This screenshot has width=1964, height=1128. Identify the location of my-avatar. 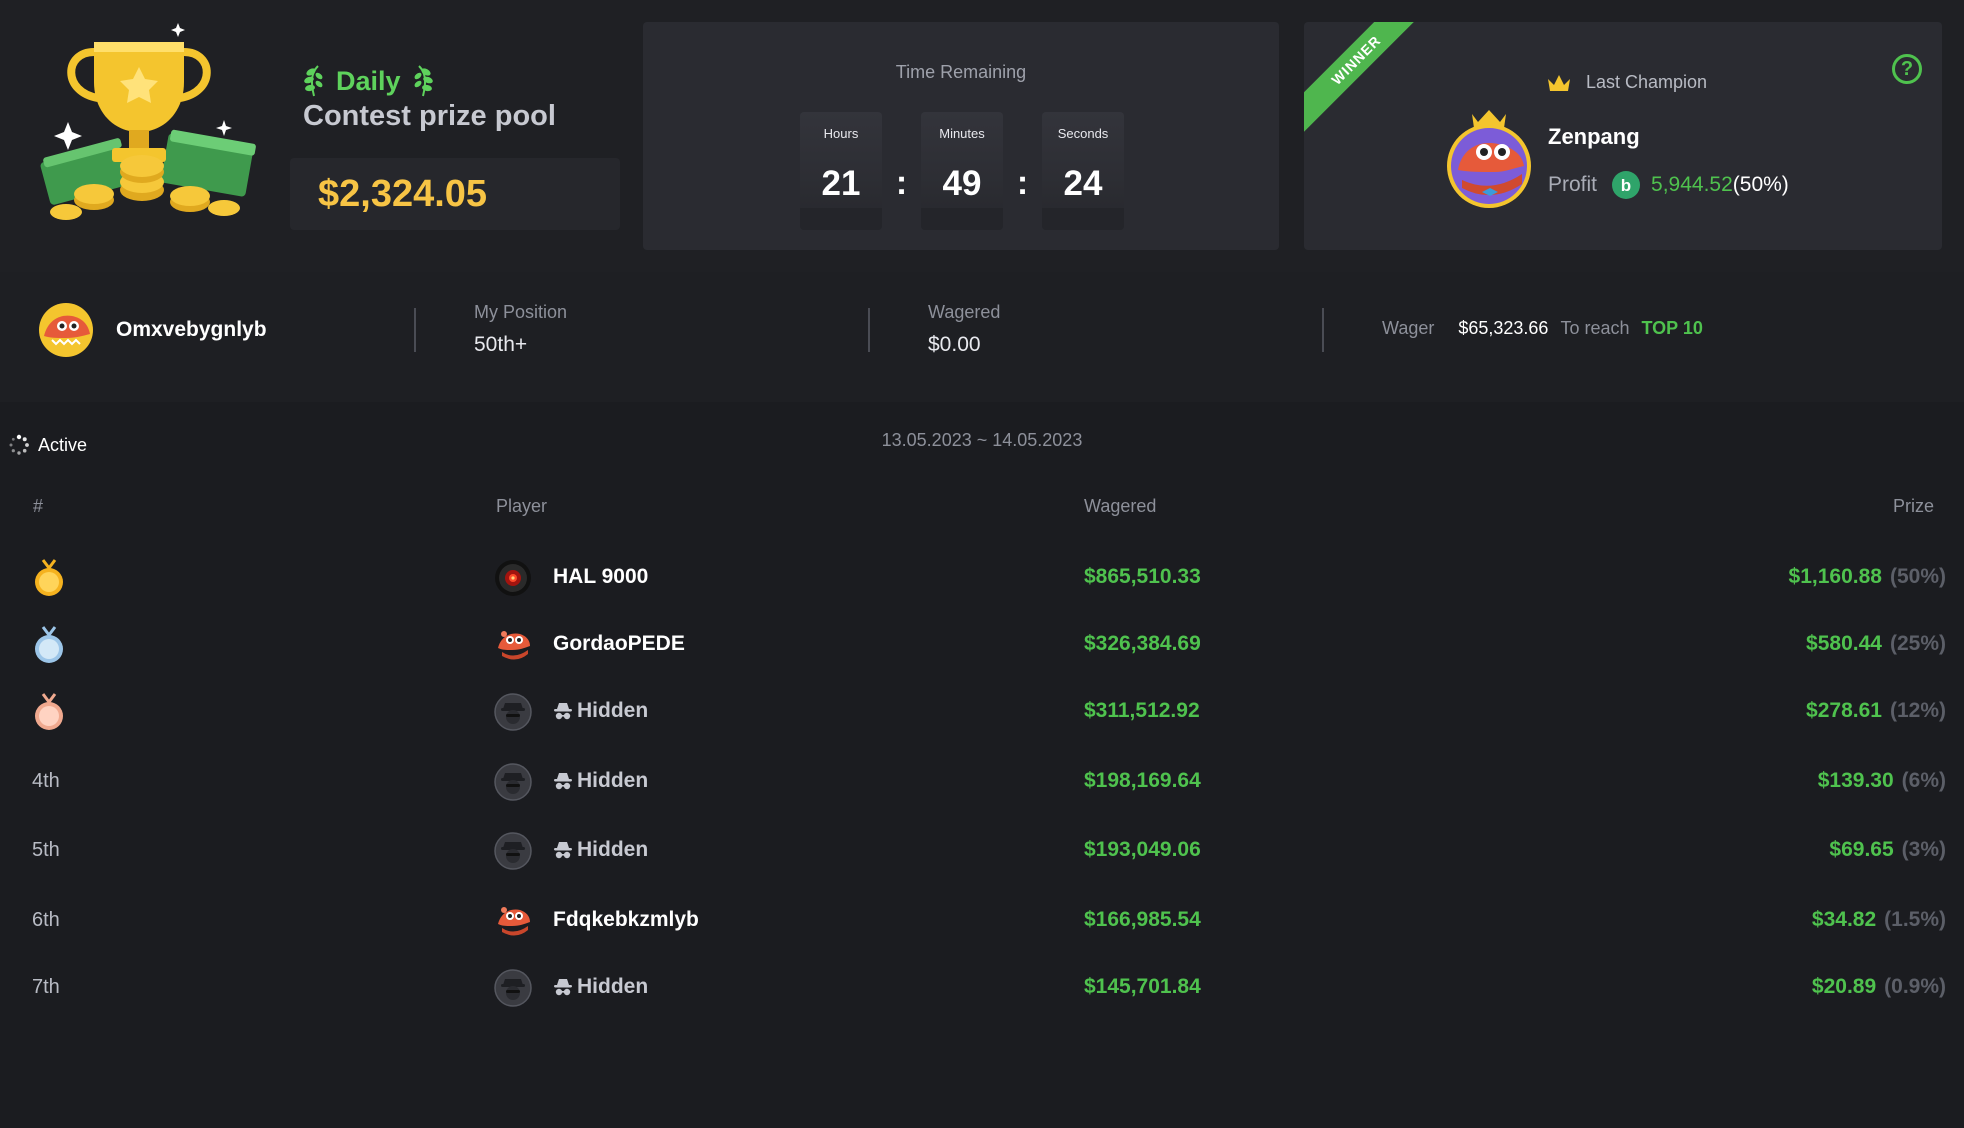
(66, 330).